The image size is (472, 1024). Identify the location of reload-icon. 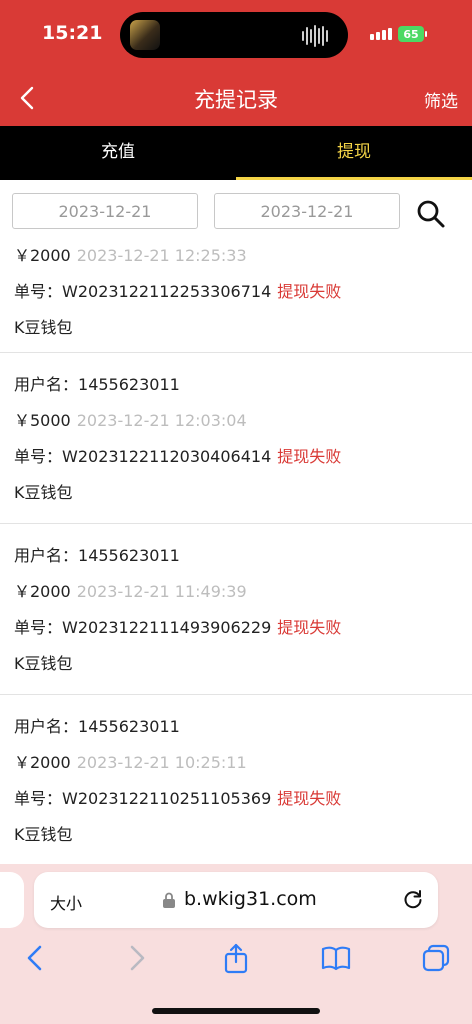
(413, 899).